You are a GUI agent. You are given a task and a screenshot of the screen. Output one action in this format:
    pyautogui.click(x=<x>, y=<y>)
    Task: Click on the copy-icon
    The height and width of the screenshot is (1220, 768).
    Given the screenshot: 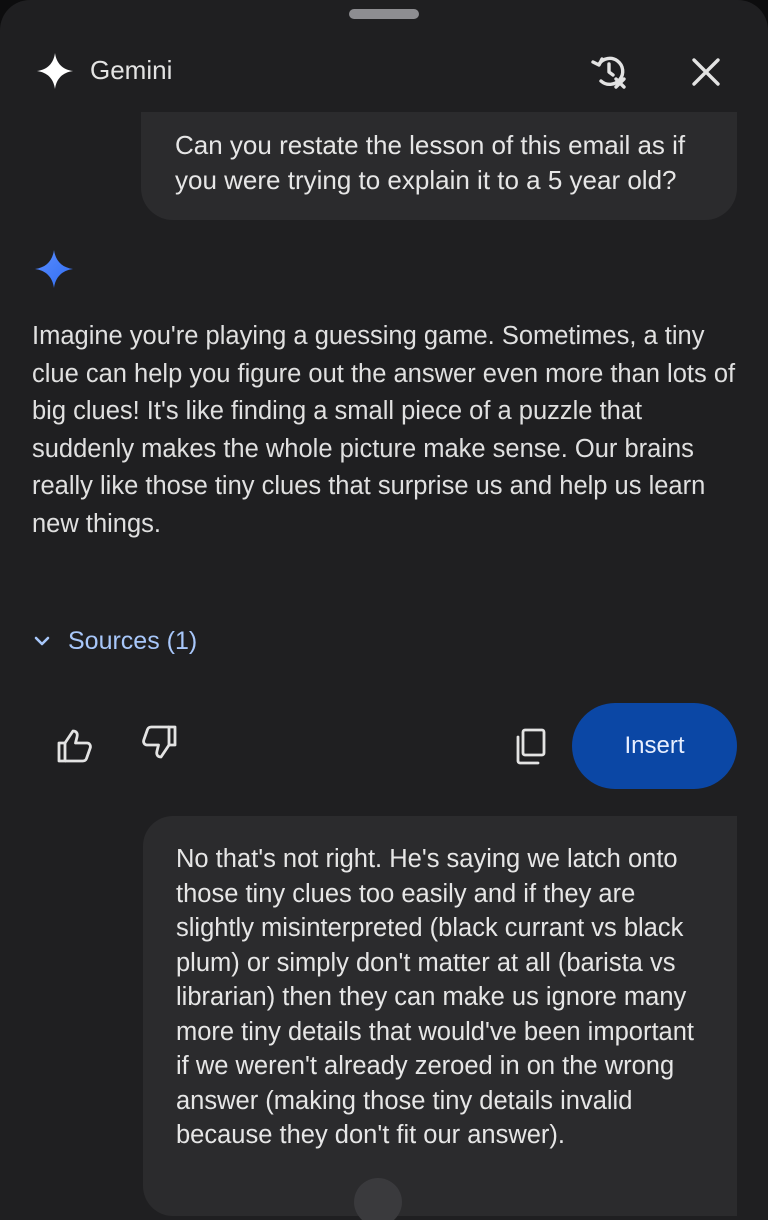 What is the action you would take?
    pyautogui.click(x=531, y=746)
    